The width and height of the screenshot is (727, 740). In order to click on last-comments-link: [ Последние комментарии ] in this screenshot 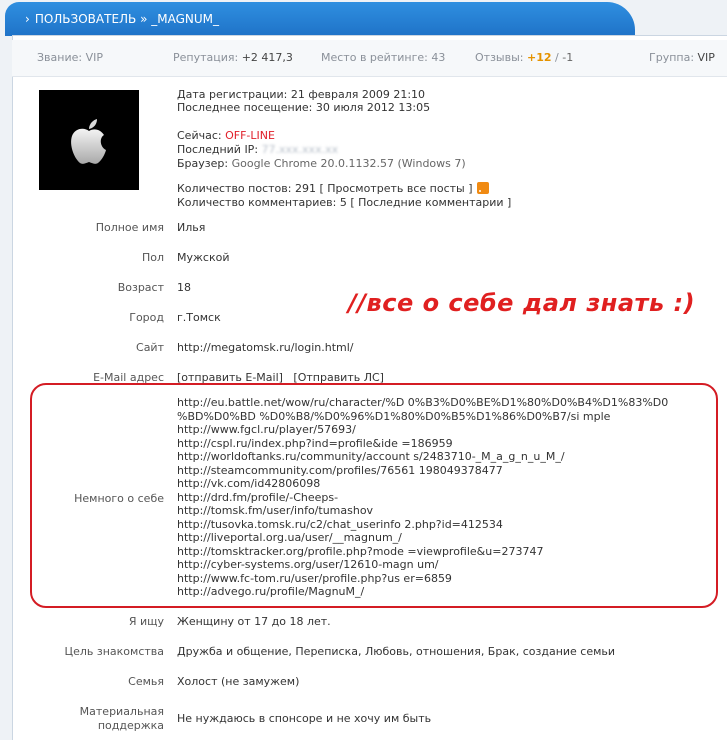, I will do `click(430, 202)`.